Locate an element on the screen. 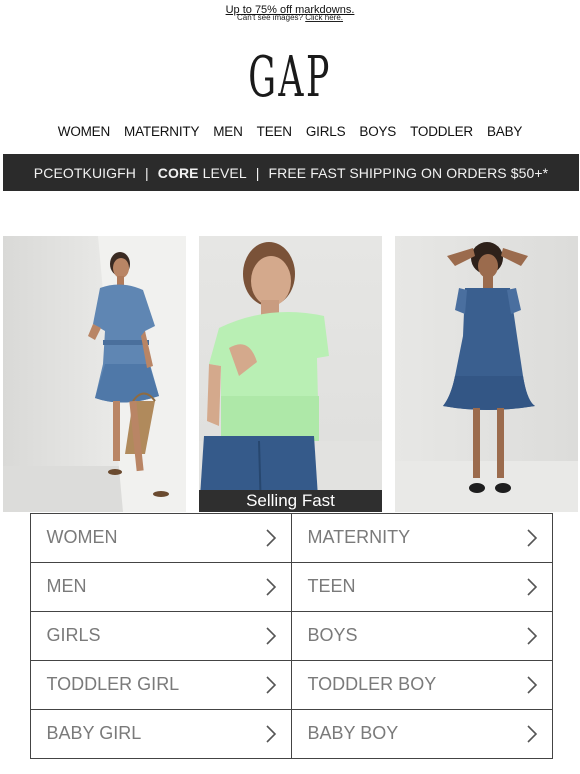 The width and height of the screenshot is (580, 774). category-baby-boy: BABY BOY is located at coordinates (421, 733).